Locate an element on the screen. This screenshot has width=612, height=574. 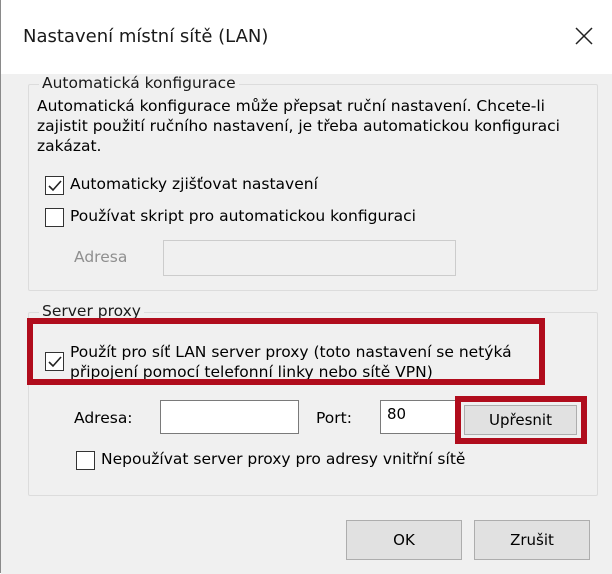
close-icon is located at coordinates (584, 36).